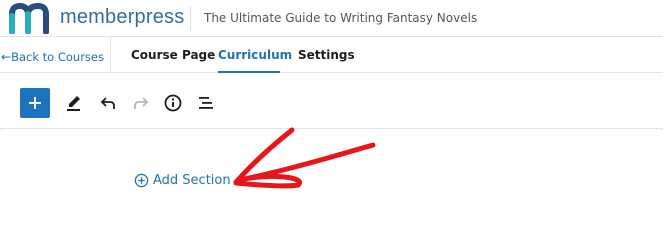 This screenshot has width=663, height=246. What do you see at coordinates (255, 55) in the screenshot?
I see `tab-curriculum: Curriculum` at bounding box center [255, 55].